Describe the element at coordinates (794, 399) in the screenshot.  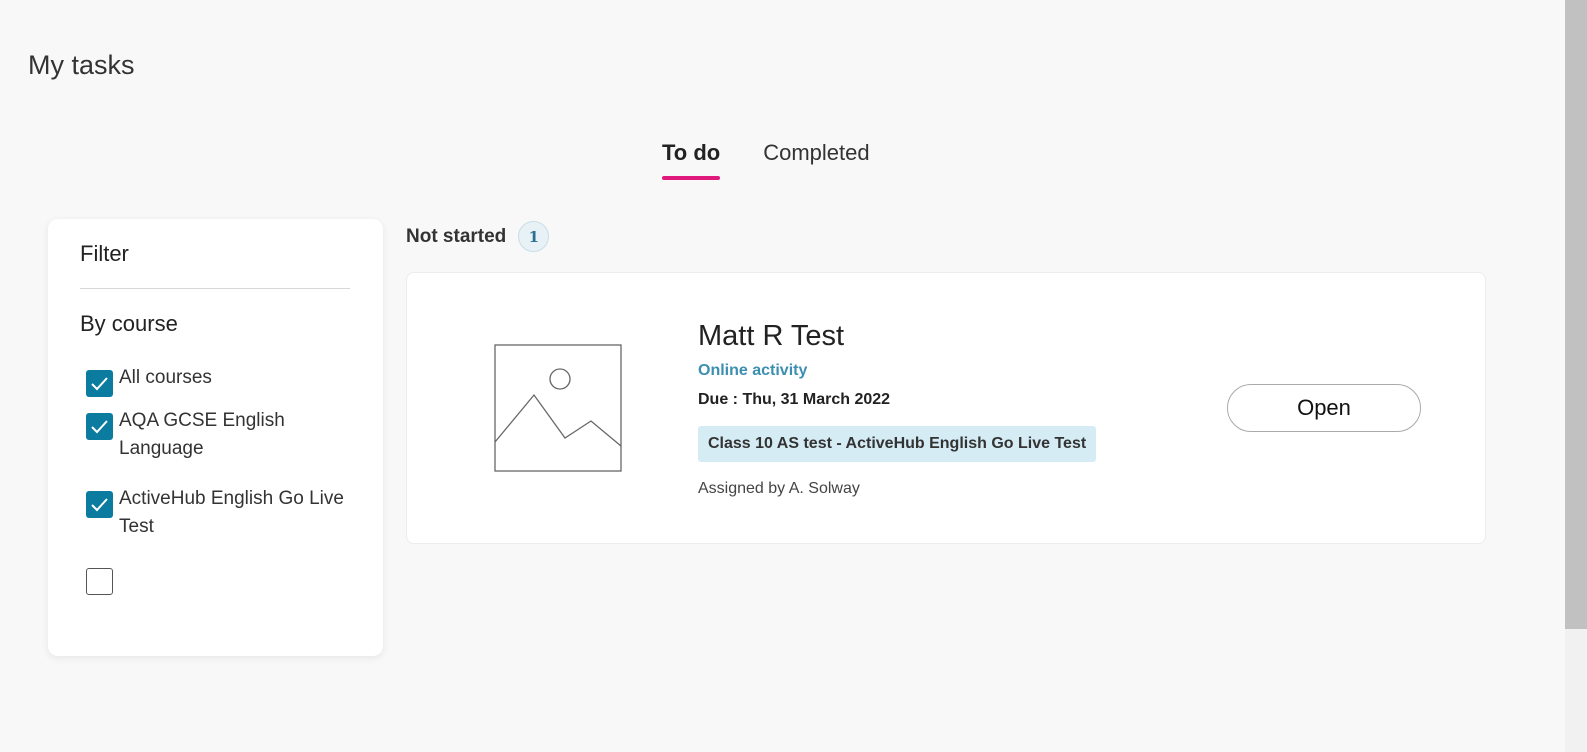
I see `task-due-date: Due : Thu, 31 March 2022` at that location.